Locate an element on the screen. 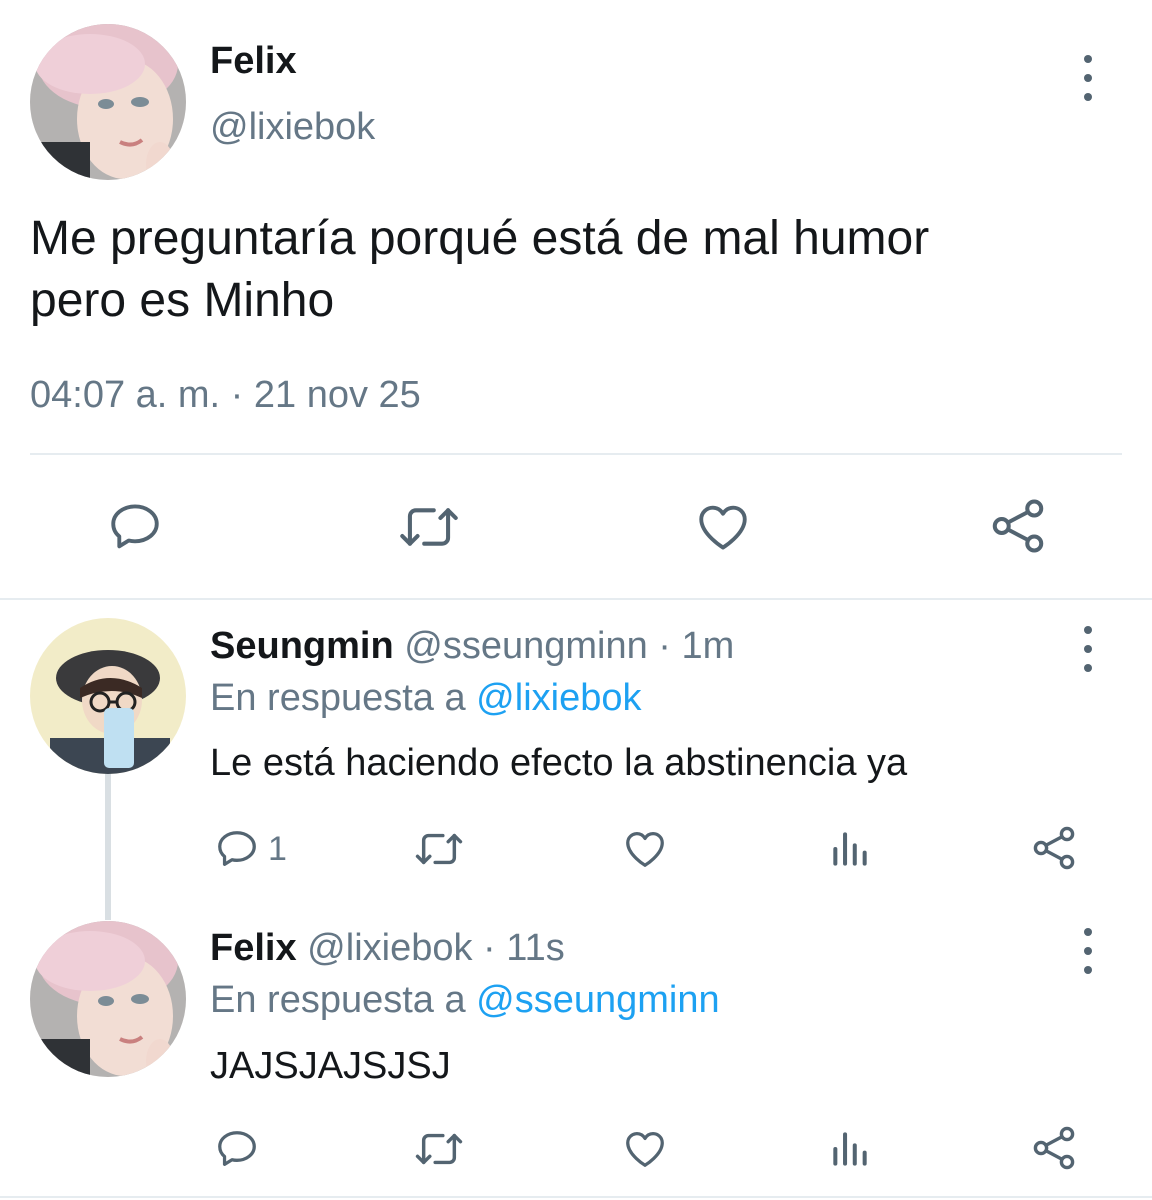 The width and height of the screenshot is (1152, 1200). reply-action: 1 is located at coordinates (250, 849).